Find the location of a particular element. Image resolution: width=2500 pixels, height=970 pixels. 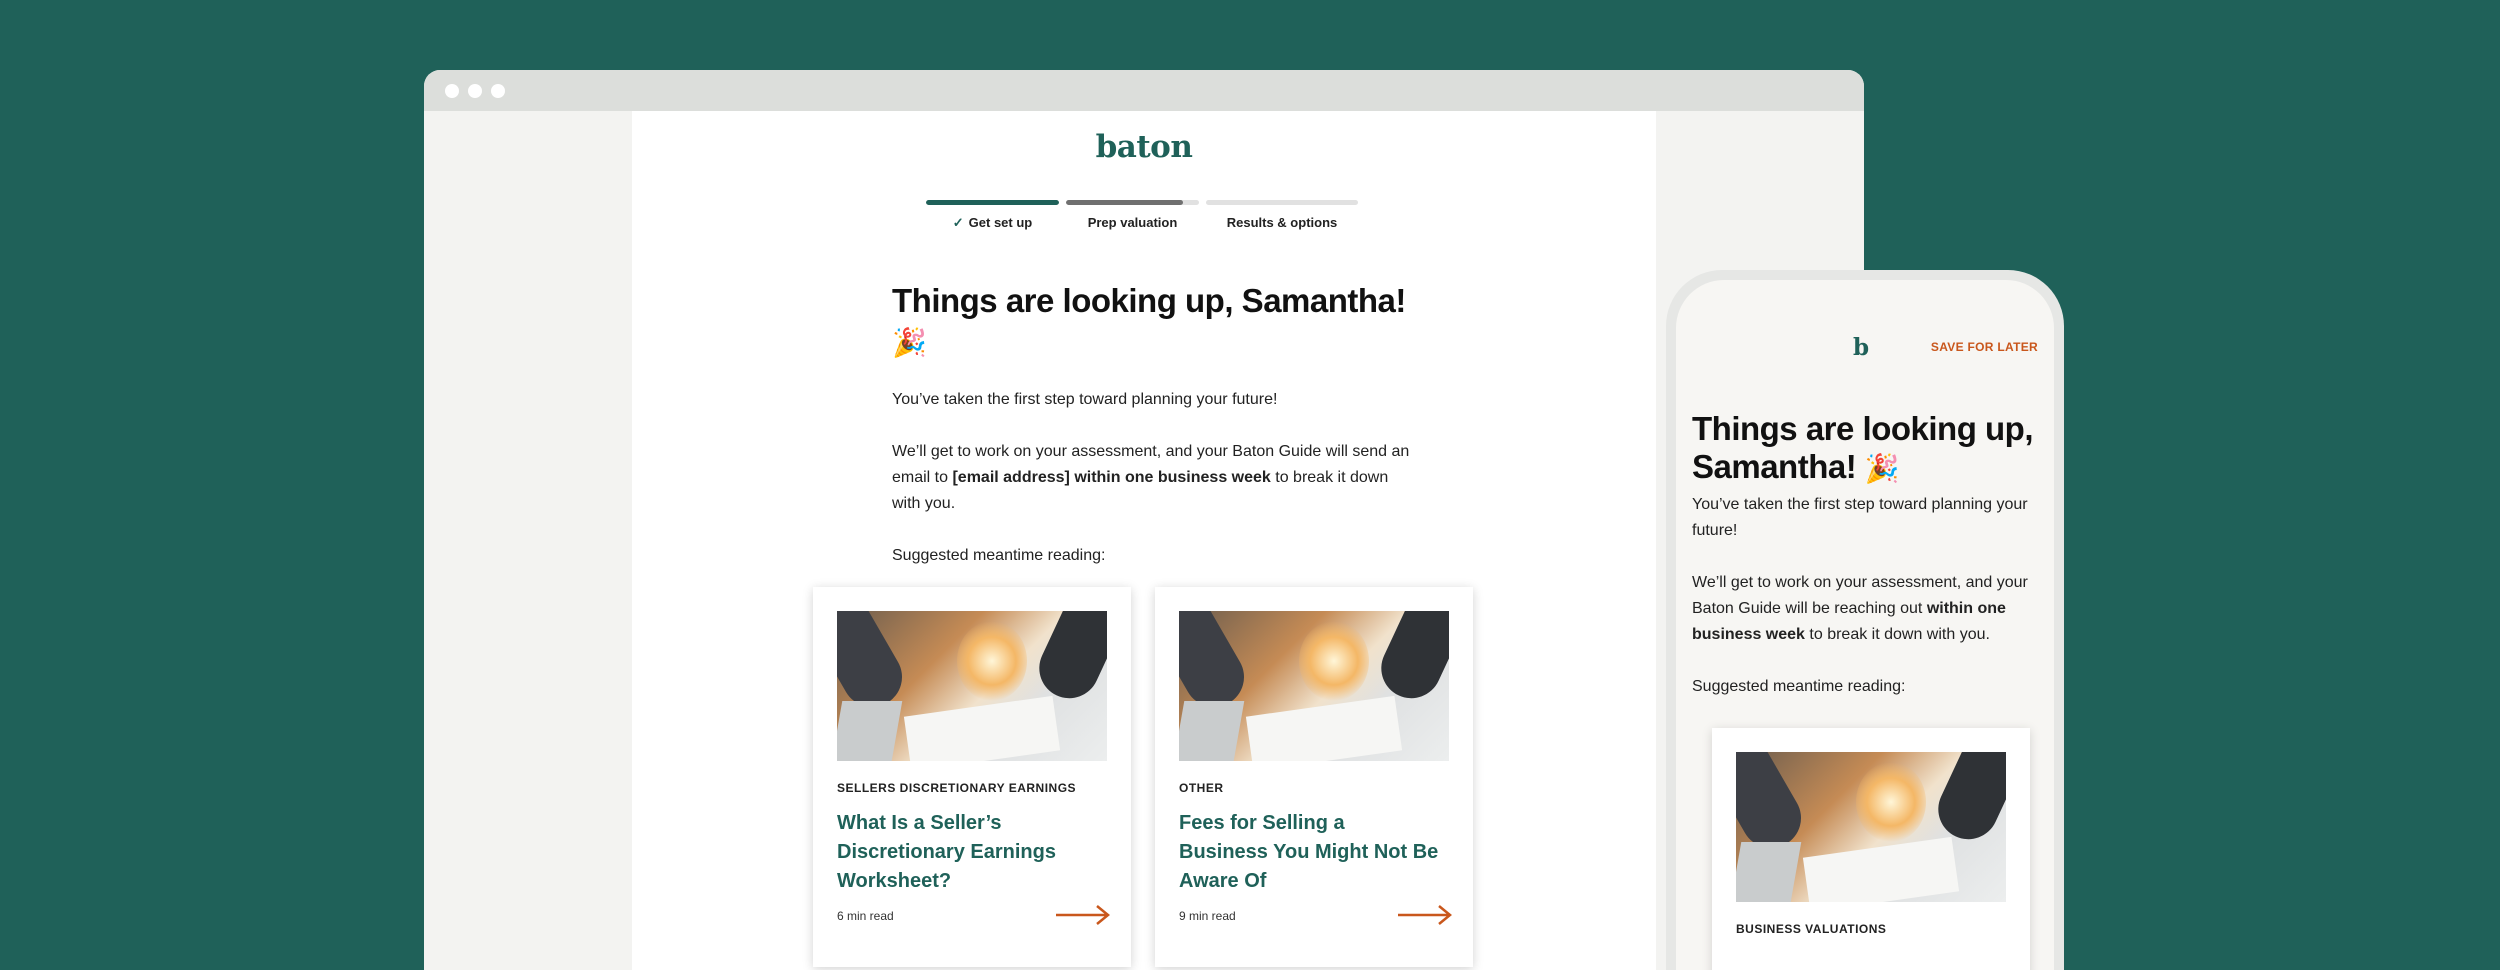

article-category: SELLERS DISCRETIONARY EARNINGS is located at coordinates (957, 788).